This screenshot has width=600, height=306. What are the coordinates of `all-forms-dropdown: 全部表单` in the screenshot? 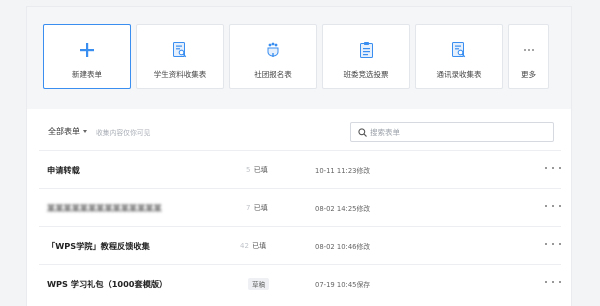 It's located at (67, 131).